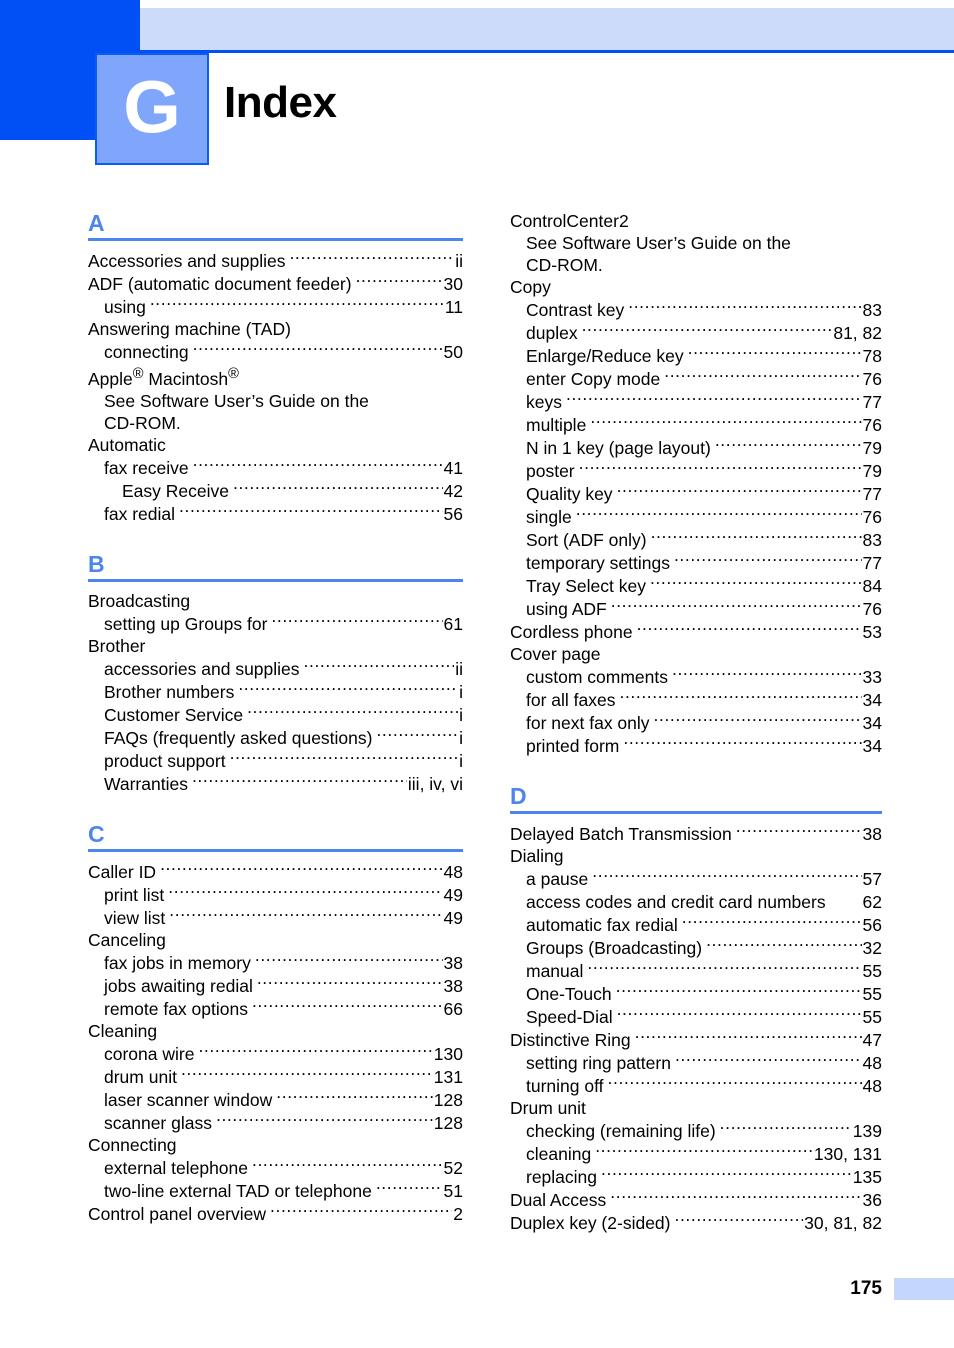  Describe the element at coordinates (696, 947) in the screenshot. I see `index-entry: Groups (Broadcasting) 32` at that location.